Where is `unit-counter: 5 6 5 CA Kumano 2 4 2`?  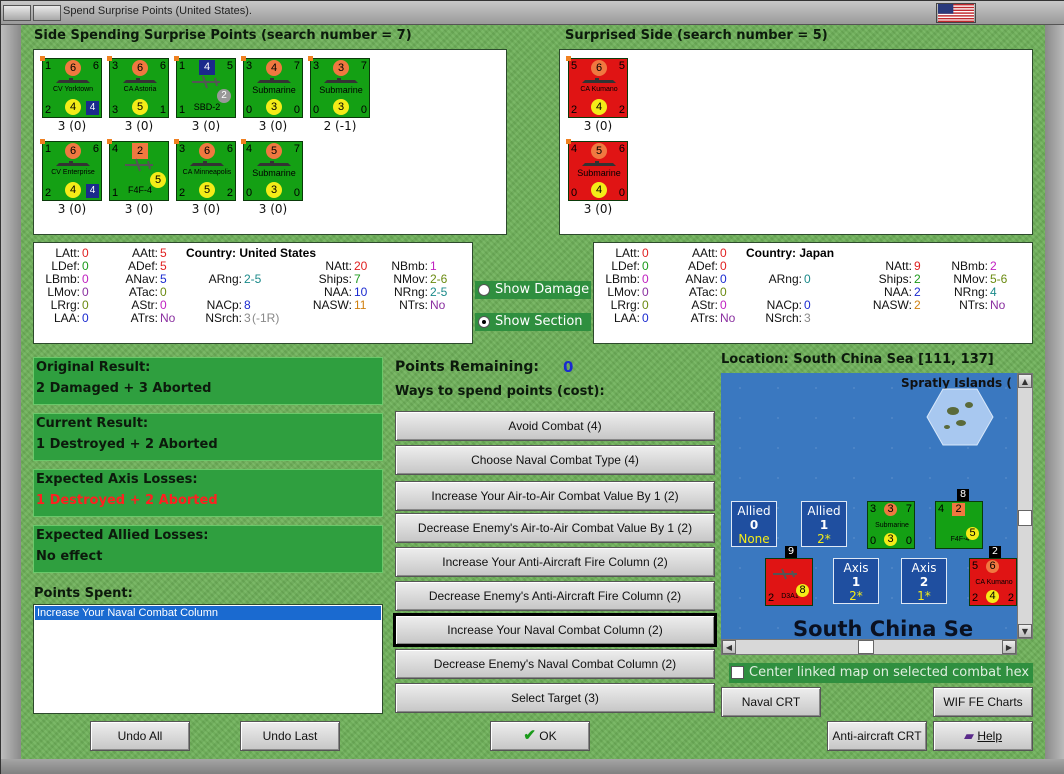 unit-counter: 5 6 5 CA Kumano 2 4 2 is located at coordinates (598, 88).